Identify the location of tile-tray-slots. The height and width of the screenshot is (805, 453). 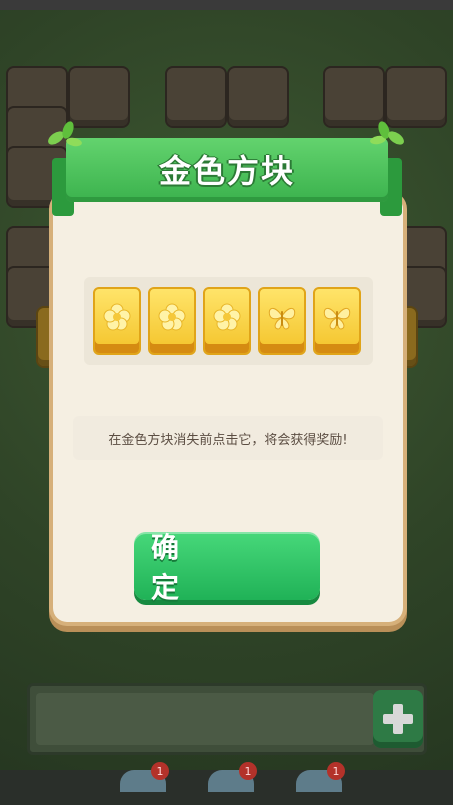
(205, 719).